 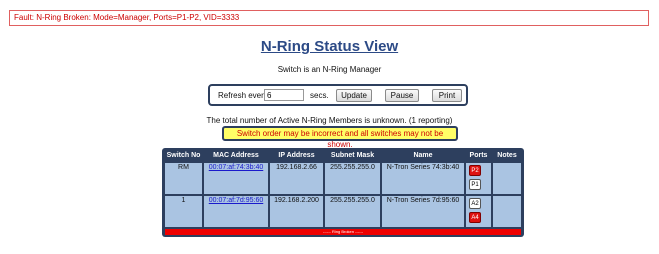 What do you see at coordinates (296, 155) in the screenshot?
I see `header-ip-address: IP Address` at bounding box center [296, 155].